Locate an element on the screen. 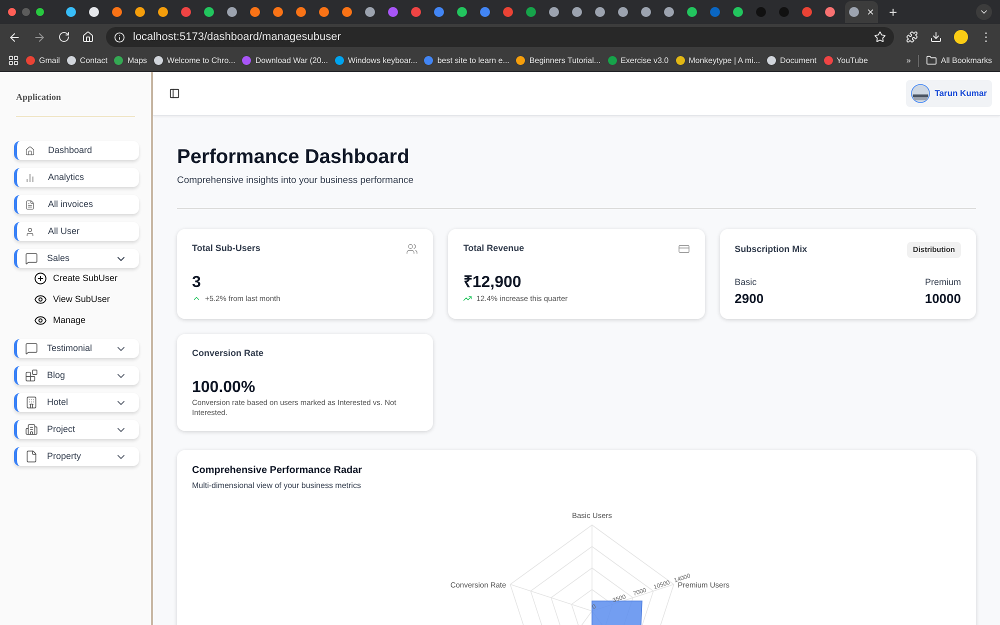 The height and width of the screenshot is (625, 1000). radar-subtitle: Multi-dimensional view of your business metrics is located at coordinates (277, 486).